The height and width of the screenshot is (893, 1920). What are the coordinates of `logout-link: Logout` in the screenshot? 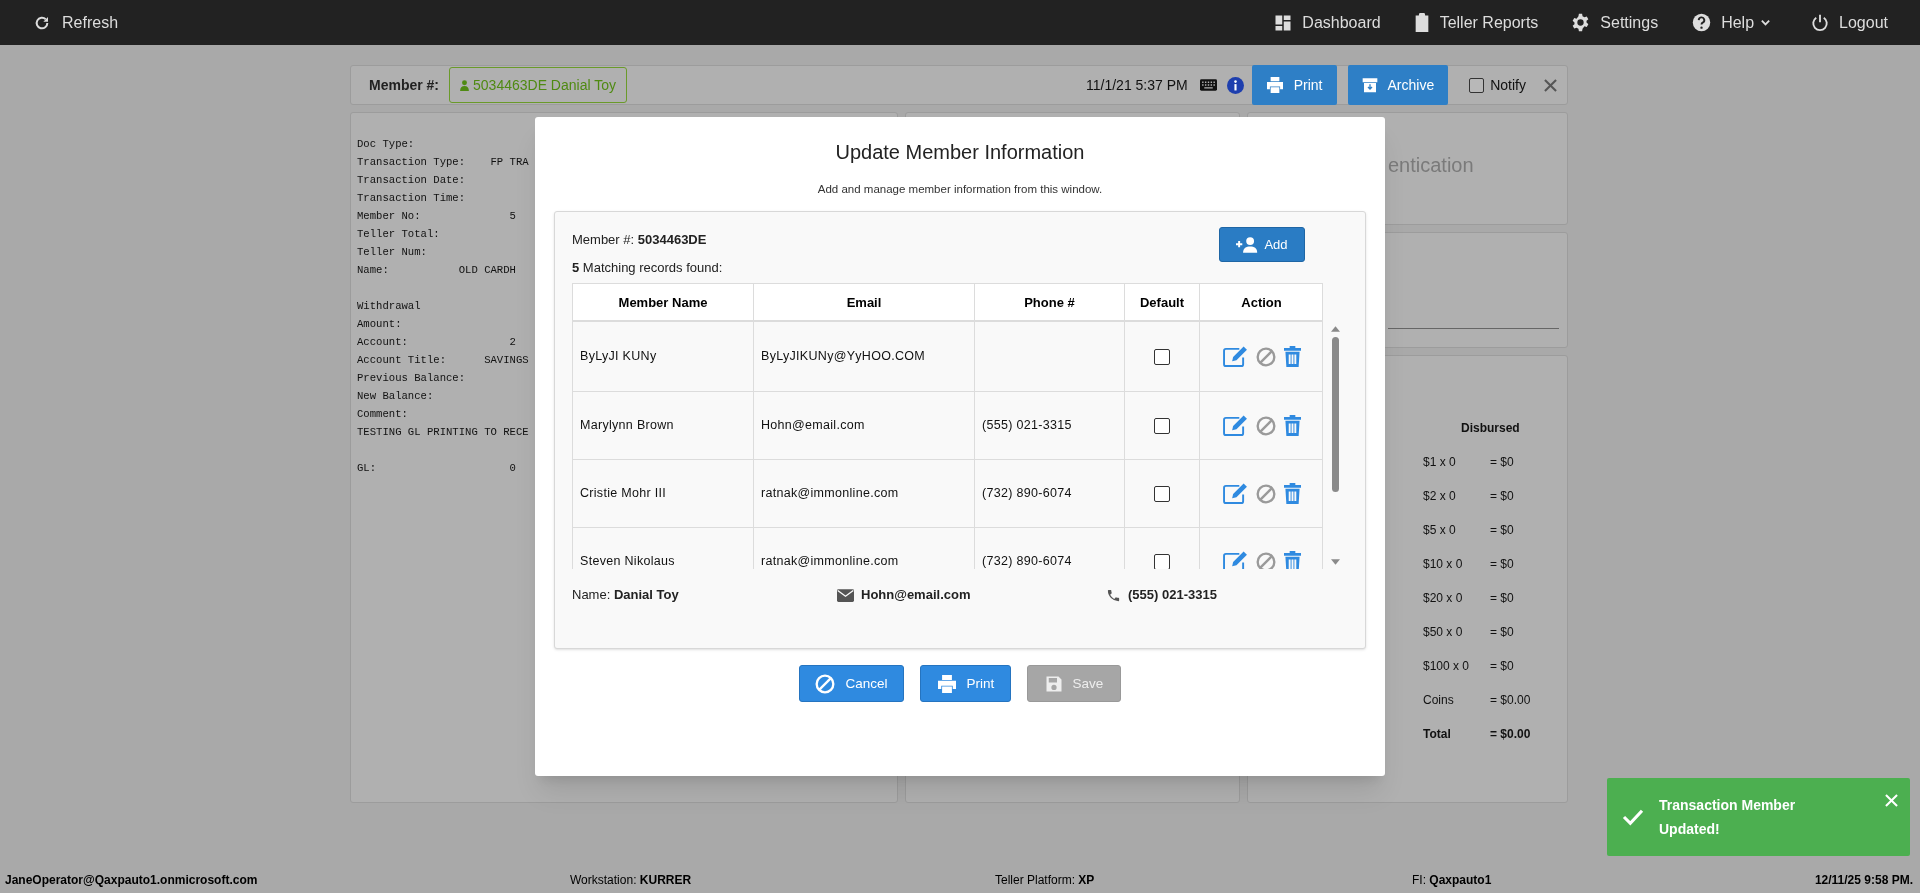 It's located at (1849, 22).